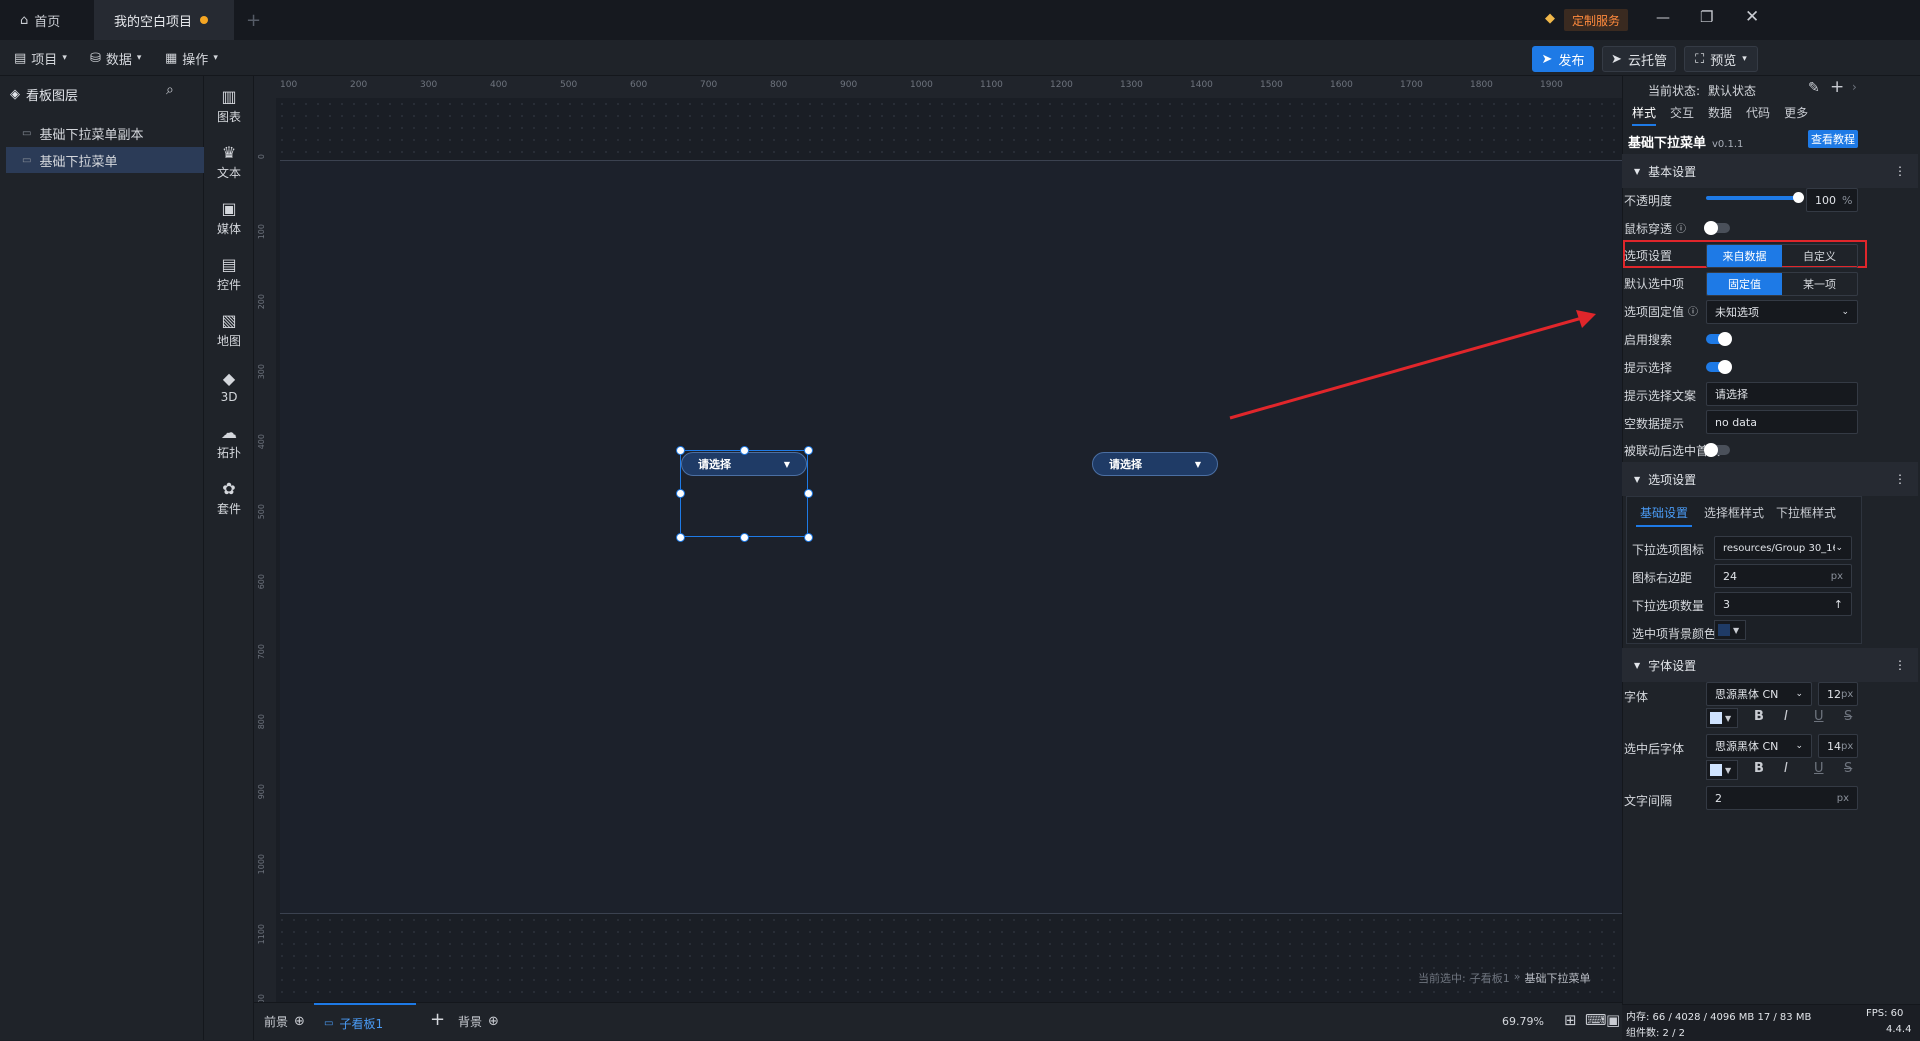  Describe the element at coordinates (1523, 1021) in the screenshot. I see `zoom-level: 69.79%` at that location.